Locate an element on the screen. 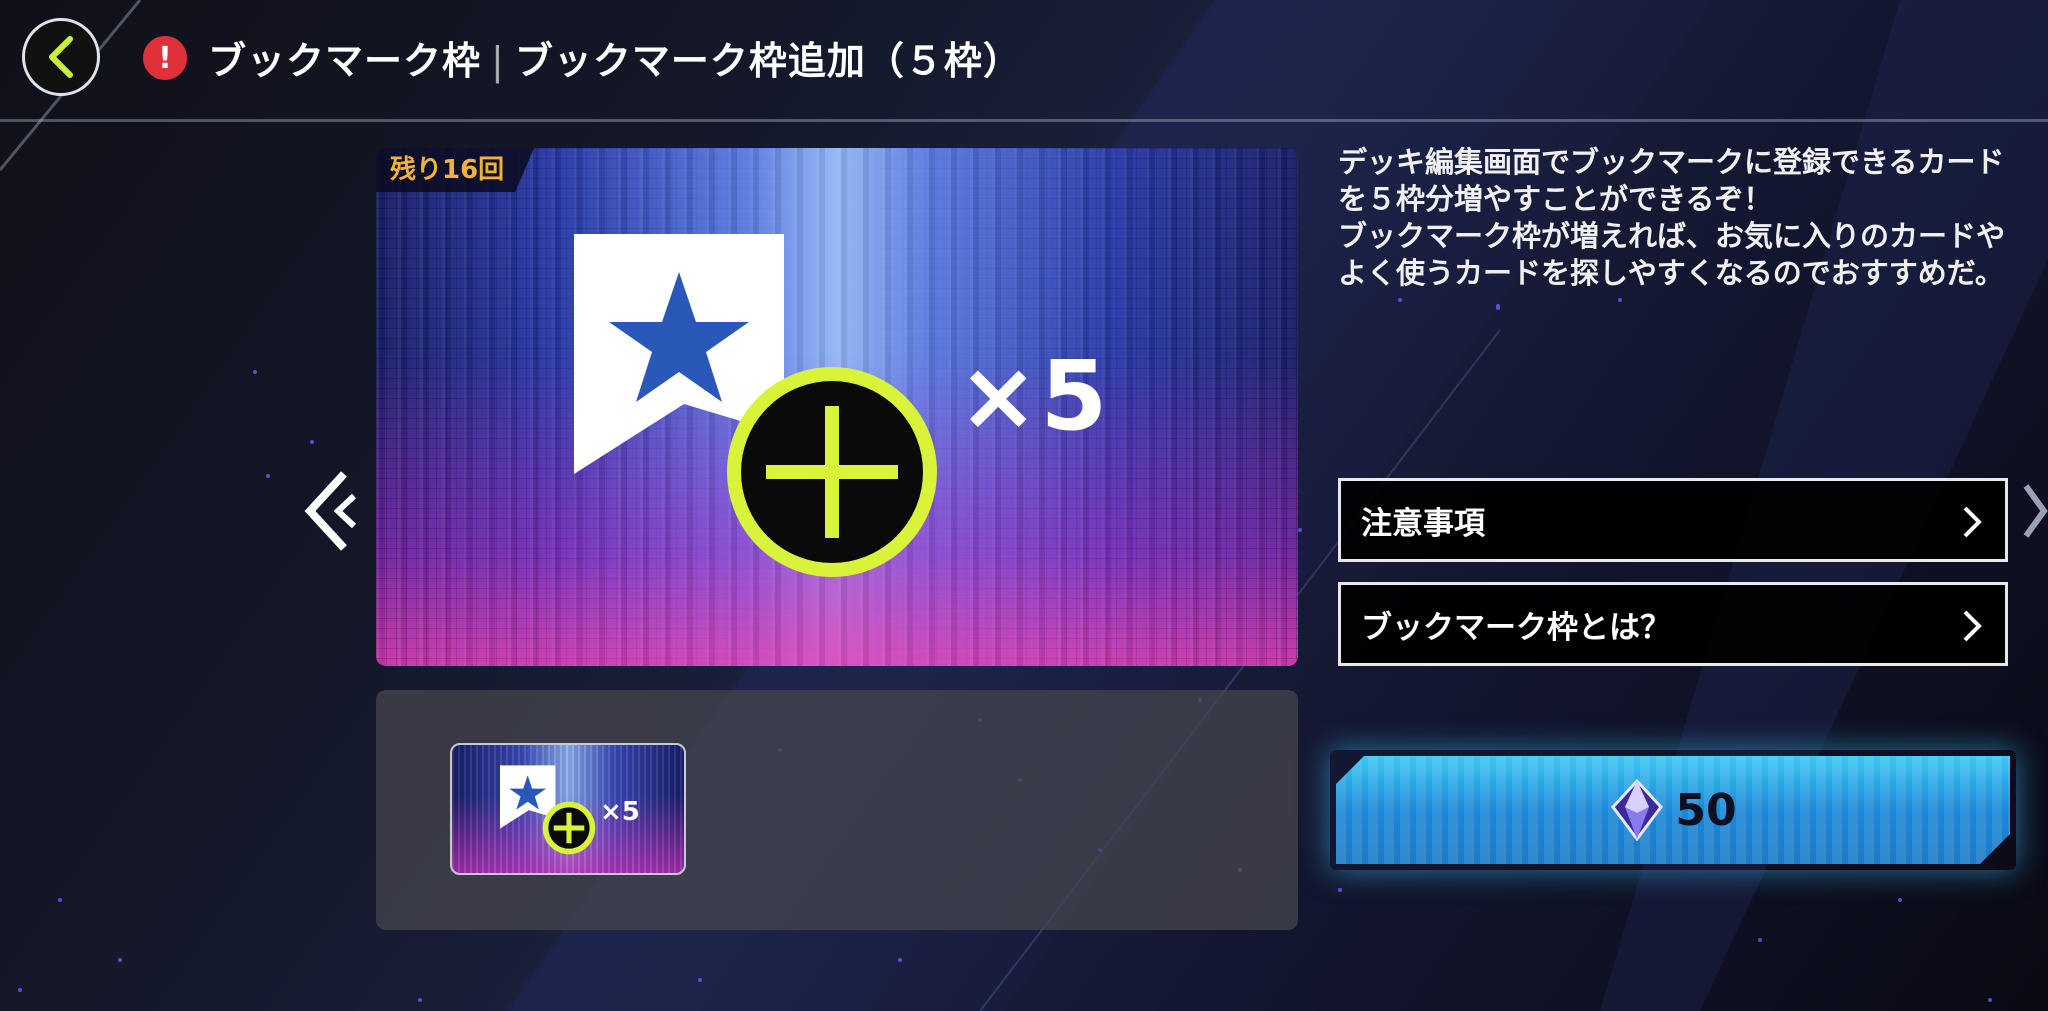  title-main: ブックマーク枠 is located at coordinates (345, 61).